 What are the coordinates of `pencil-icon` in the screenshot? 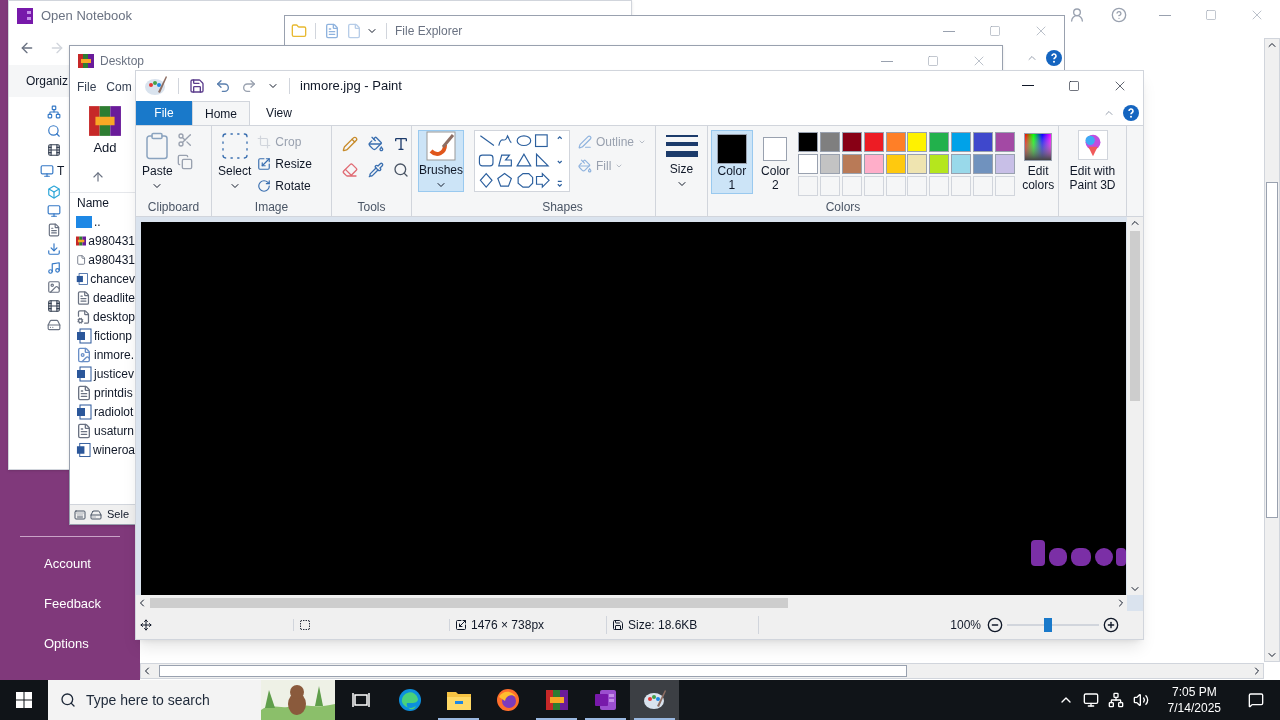 It's located at (350, 144).